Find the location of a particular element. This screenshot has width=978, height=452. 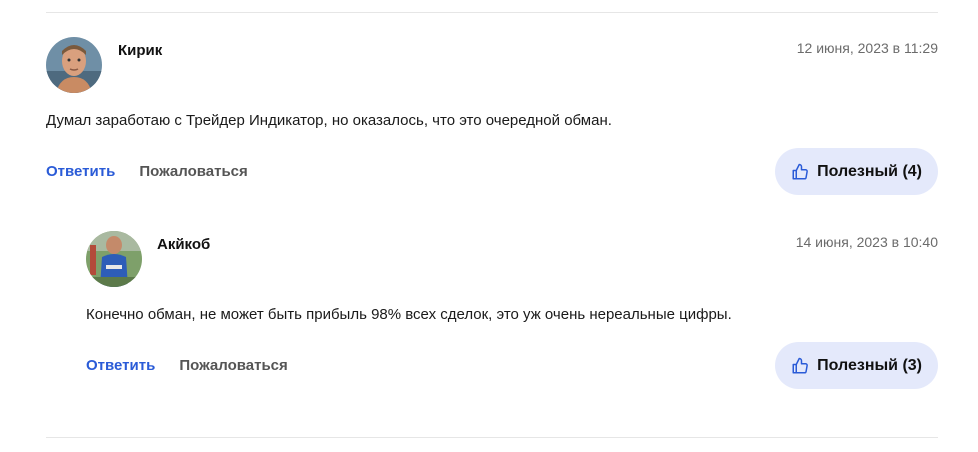

top-divider is located at coordinates (492, 12).